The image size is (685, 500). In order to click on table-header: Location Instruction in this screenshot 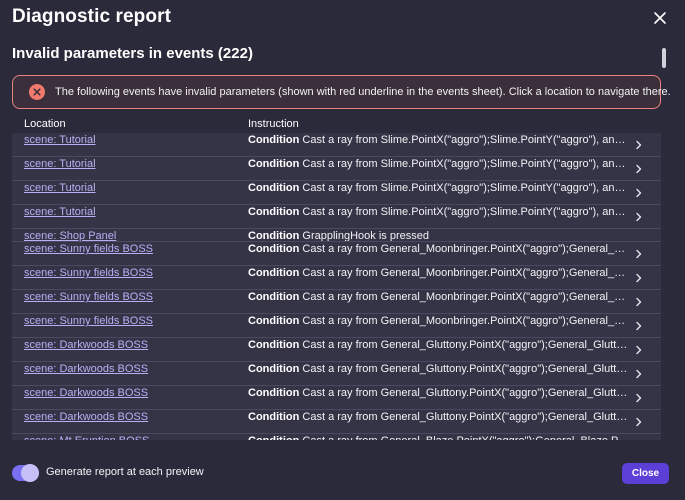, I will do `click(336, 124)`.